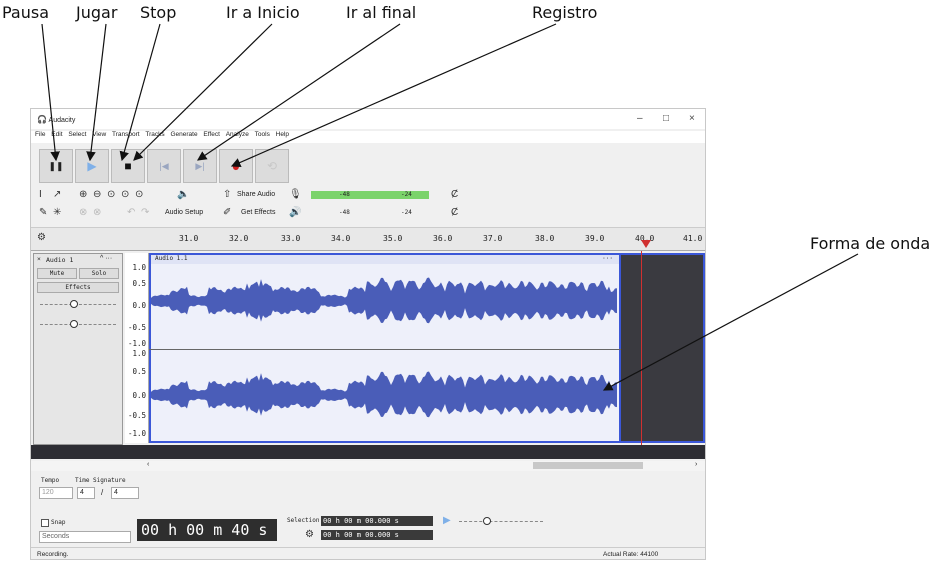 This screenshot has height=565, width=952. What do you see at coordinates (139, 283) in the screenshot?
I see `scale-label: 0.5` at bounding box center [139, 283].